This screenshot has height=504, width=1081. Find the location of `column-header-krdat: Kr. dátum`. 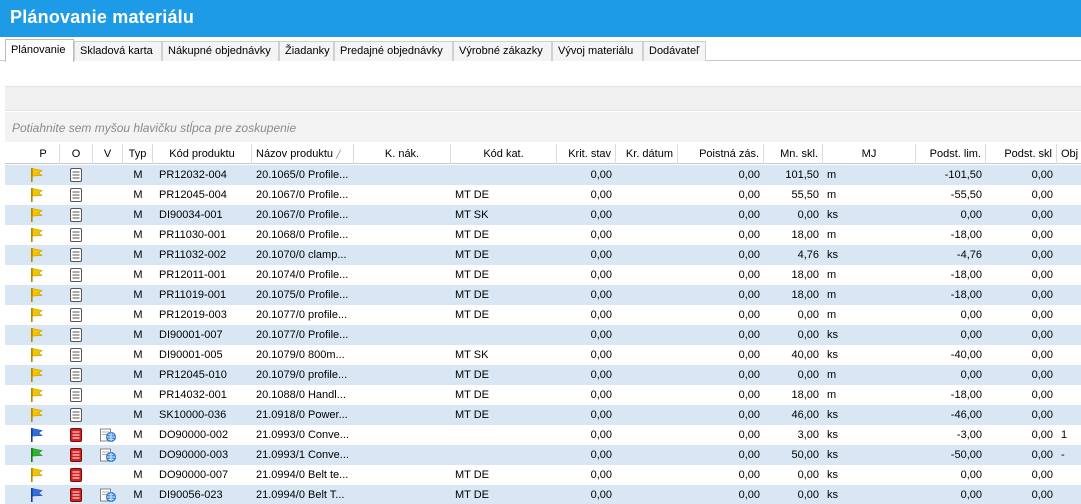

column-header-krdat: Kr. dátum is located at coordinates (647, 154).